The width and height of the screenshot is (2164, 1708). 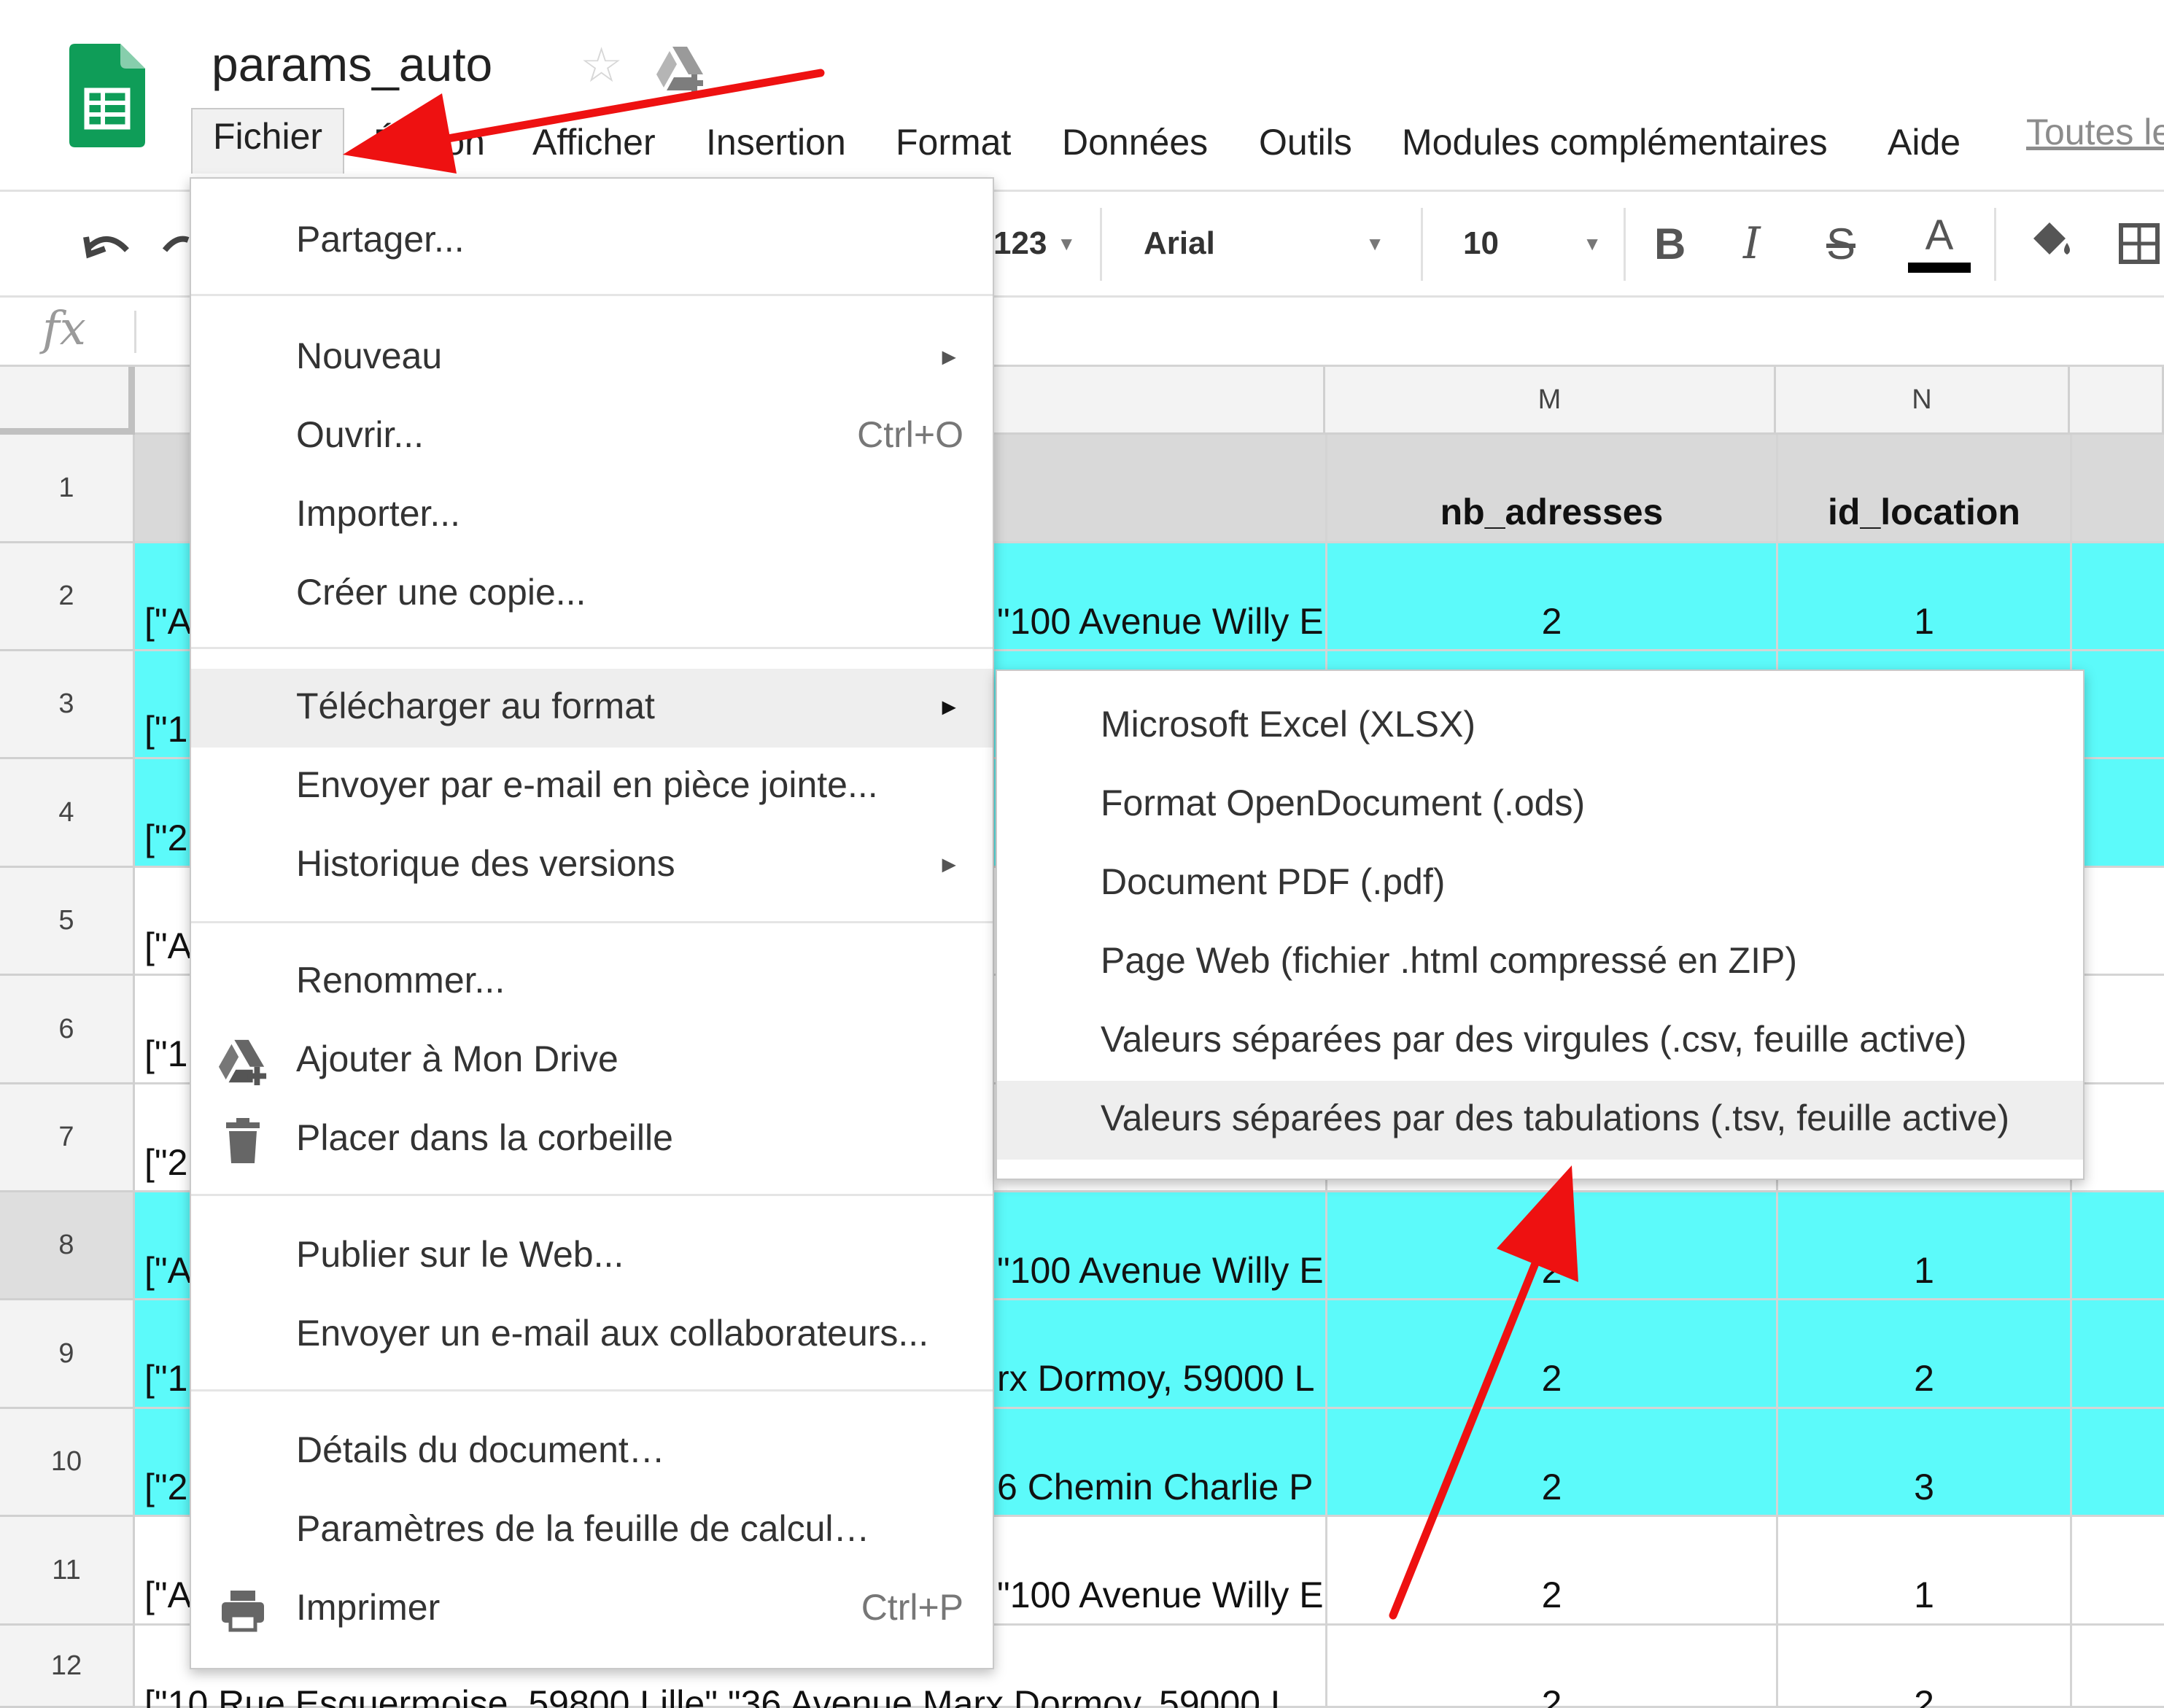 I want to click on number-format-dropdown: 123 ▼, so click(x=1034, y=244).